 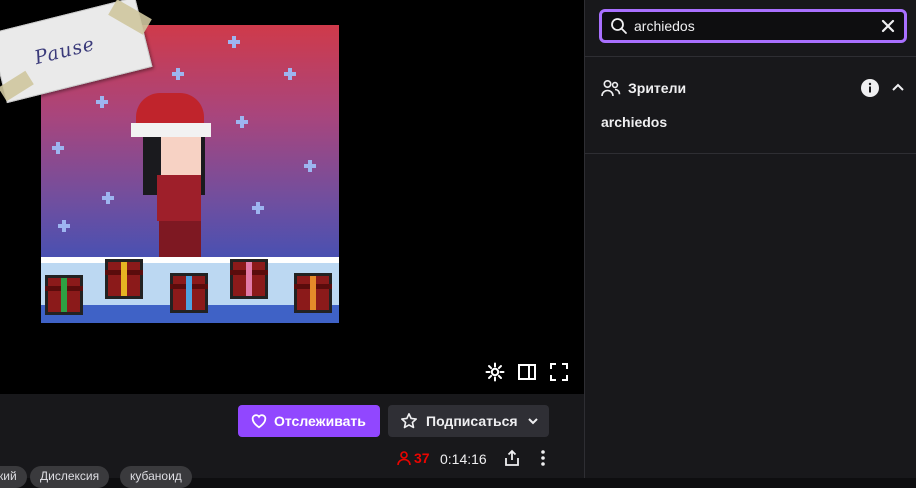 I want to click on theatre-mode-icon, so click(x=527, y=372).